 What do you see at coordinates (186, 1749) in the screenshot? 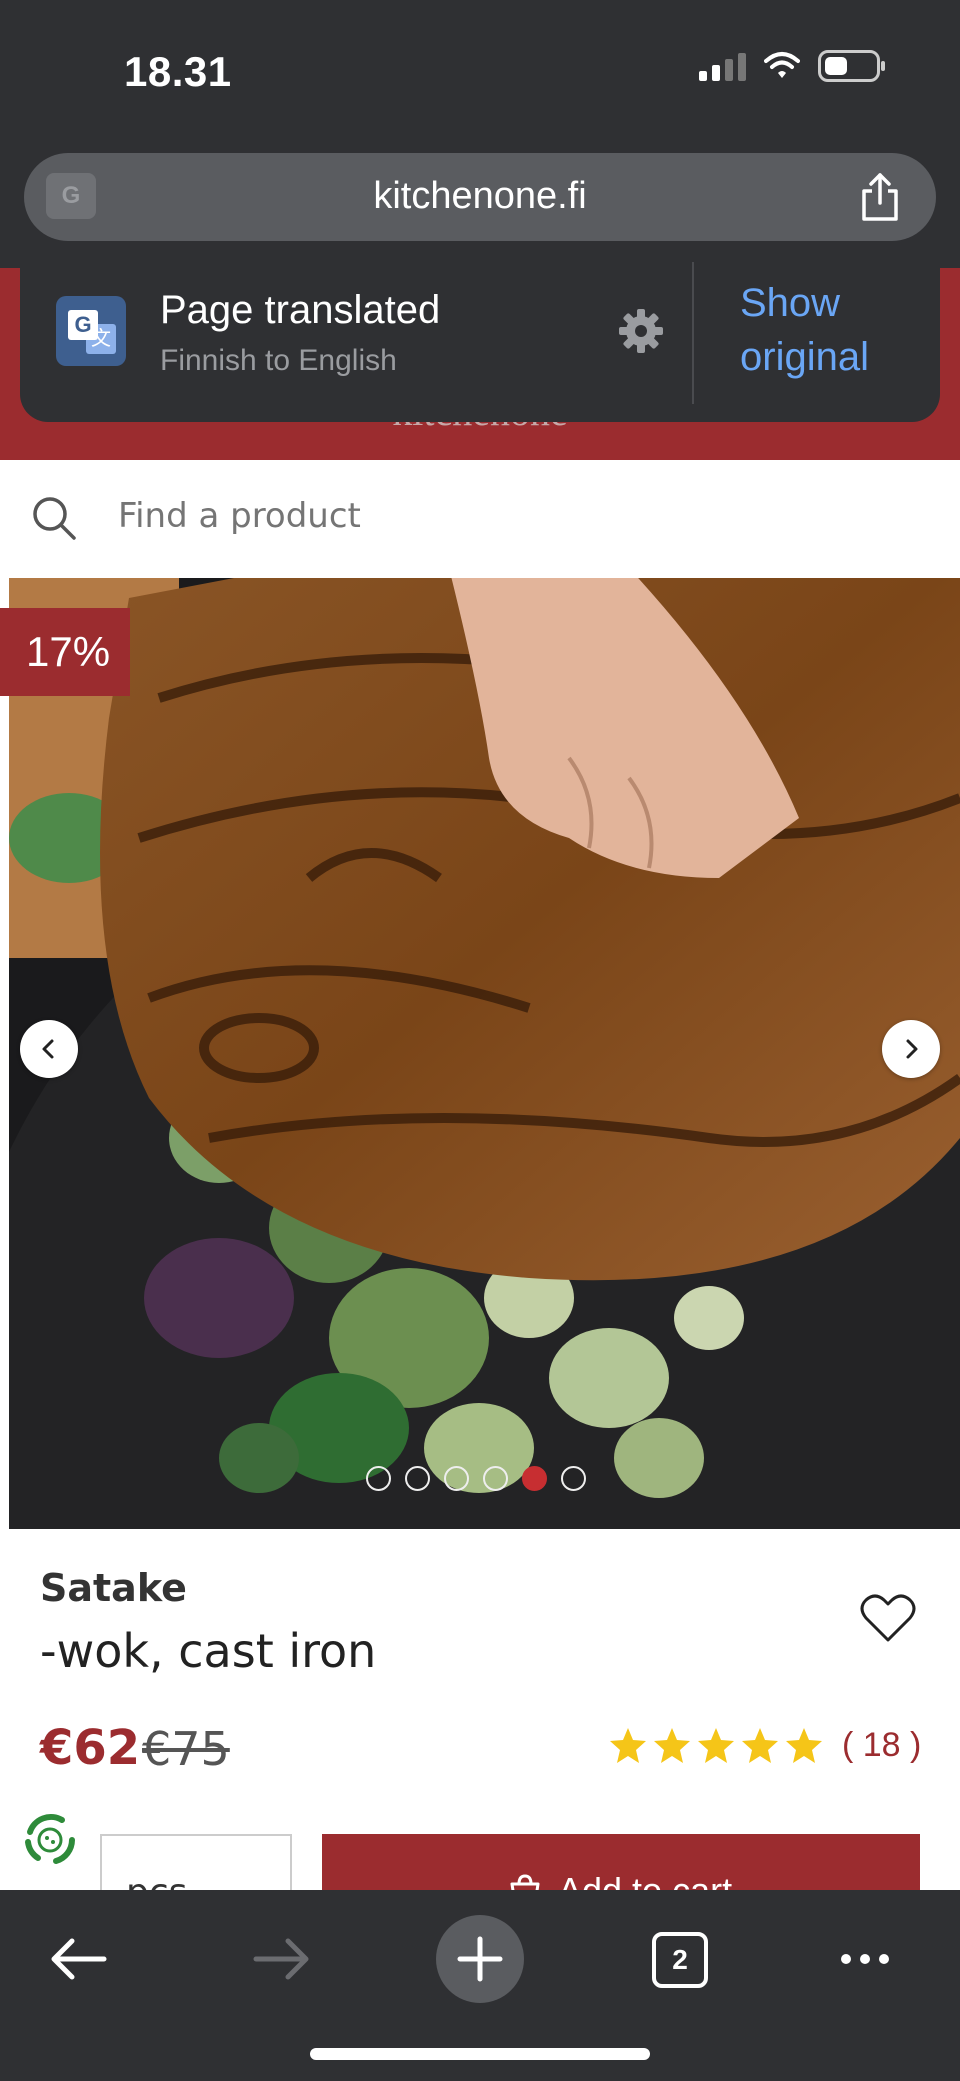
I see `product-old-price: €75` at bounding box center [186, 1749].